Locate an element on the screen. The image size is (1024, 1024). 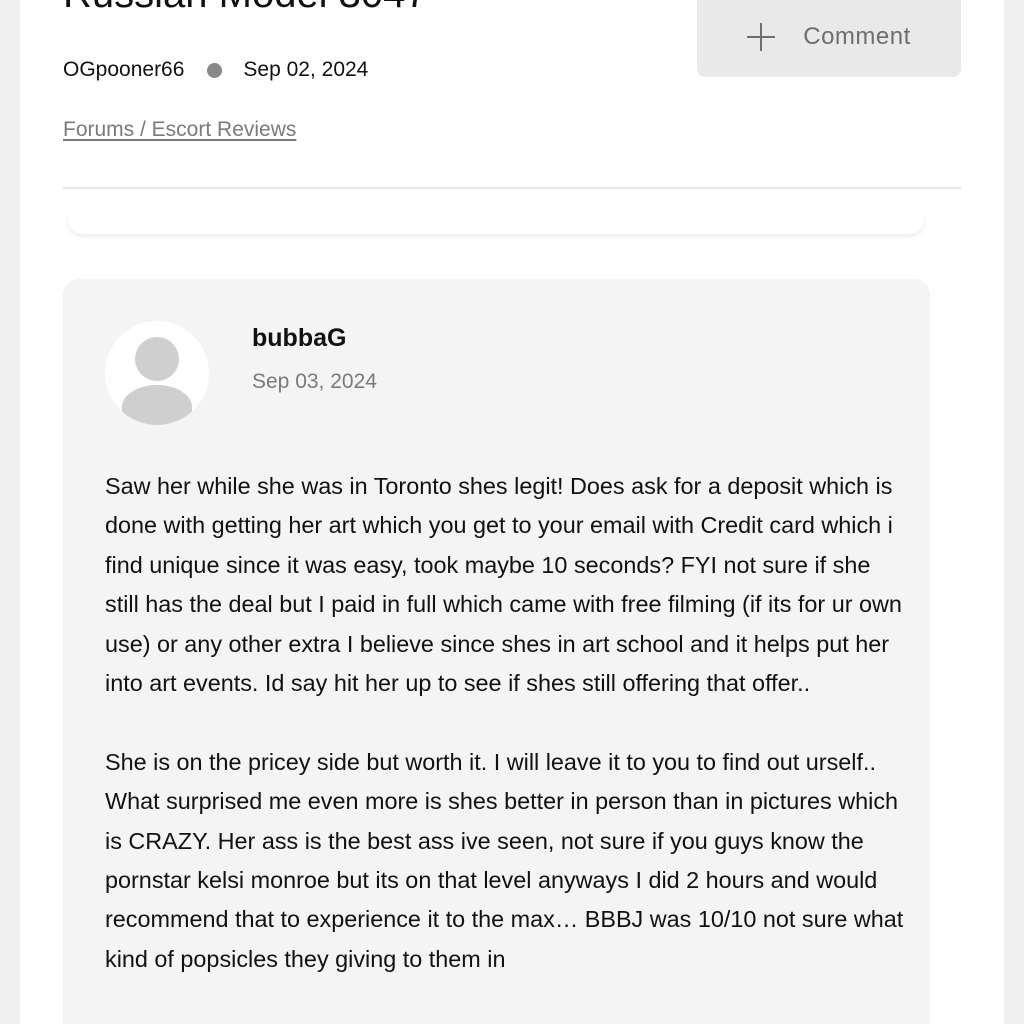
header-divider is located at coordinates (512, 188).